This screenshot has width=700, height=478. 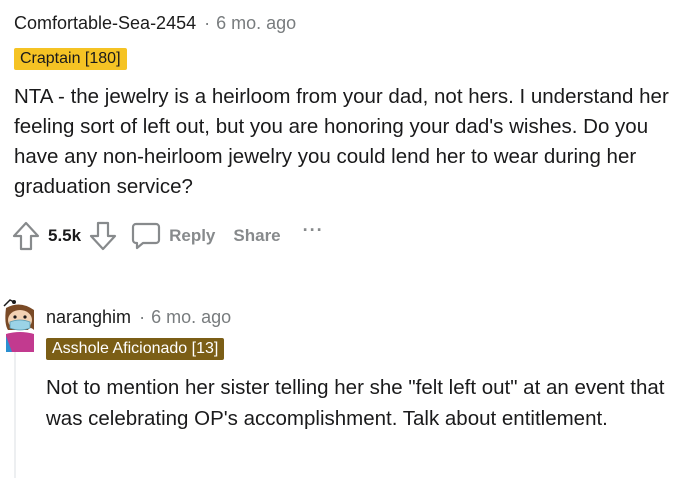 I want to click on upvote-arrow-icon, so click(x=26, y=236).